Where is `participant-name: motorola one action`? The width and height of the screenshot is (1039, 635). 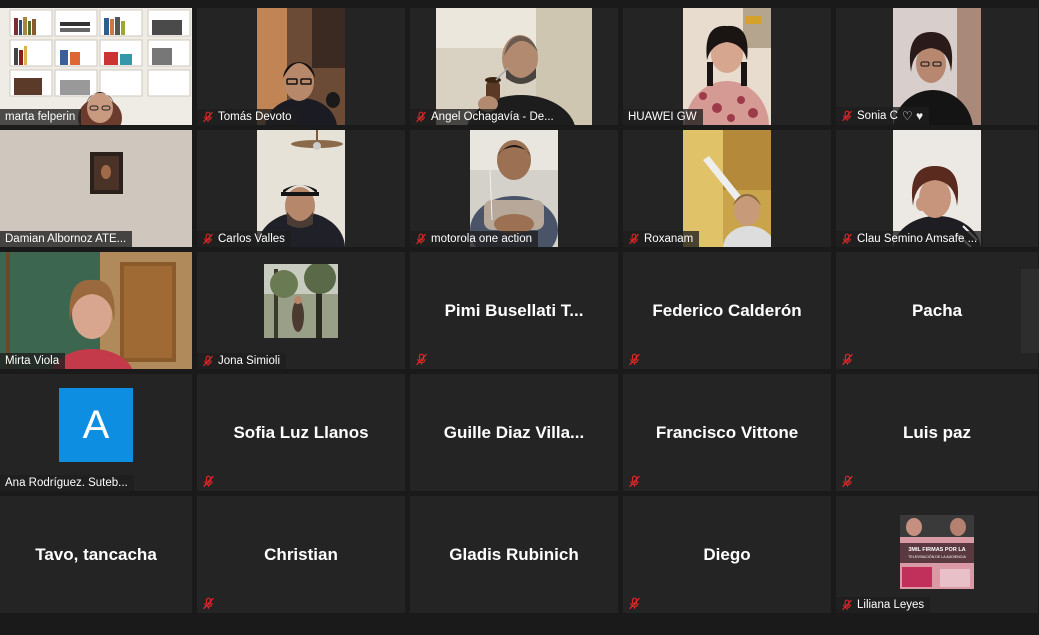 participant-name: motorola one action is located at coordinates (482, 239).